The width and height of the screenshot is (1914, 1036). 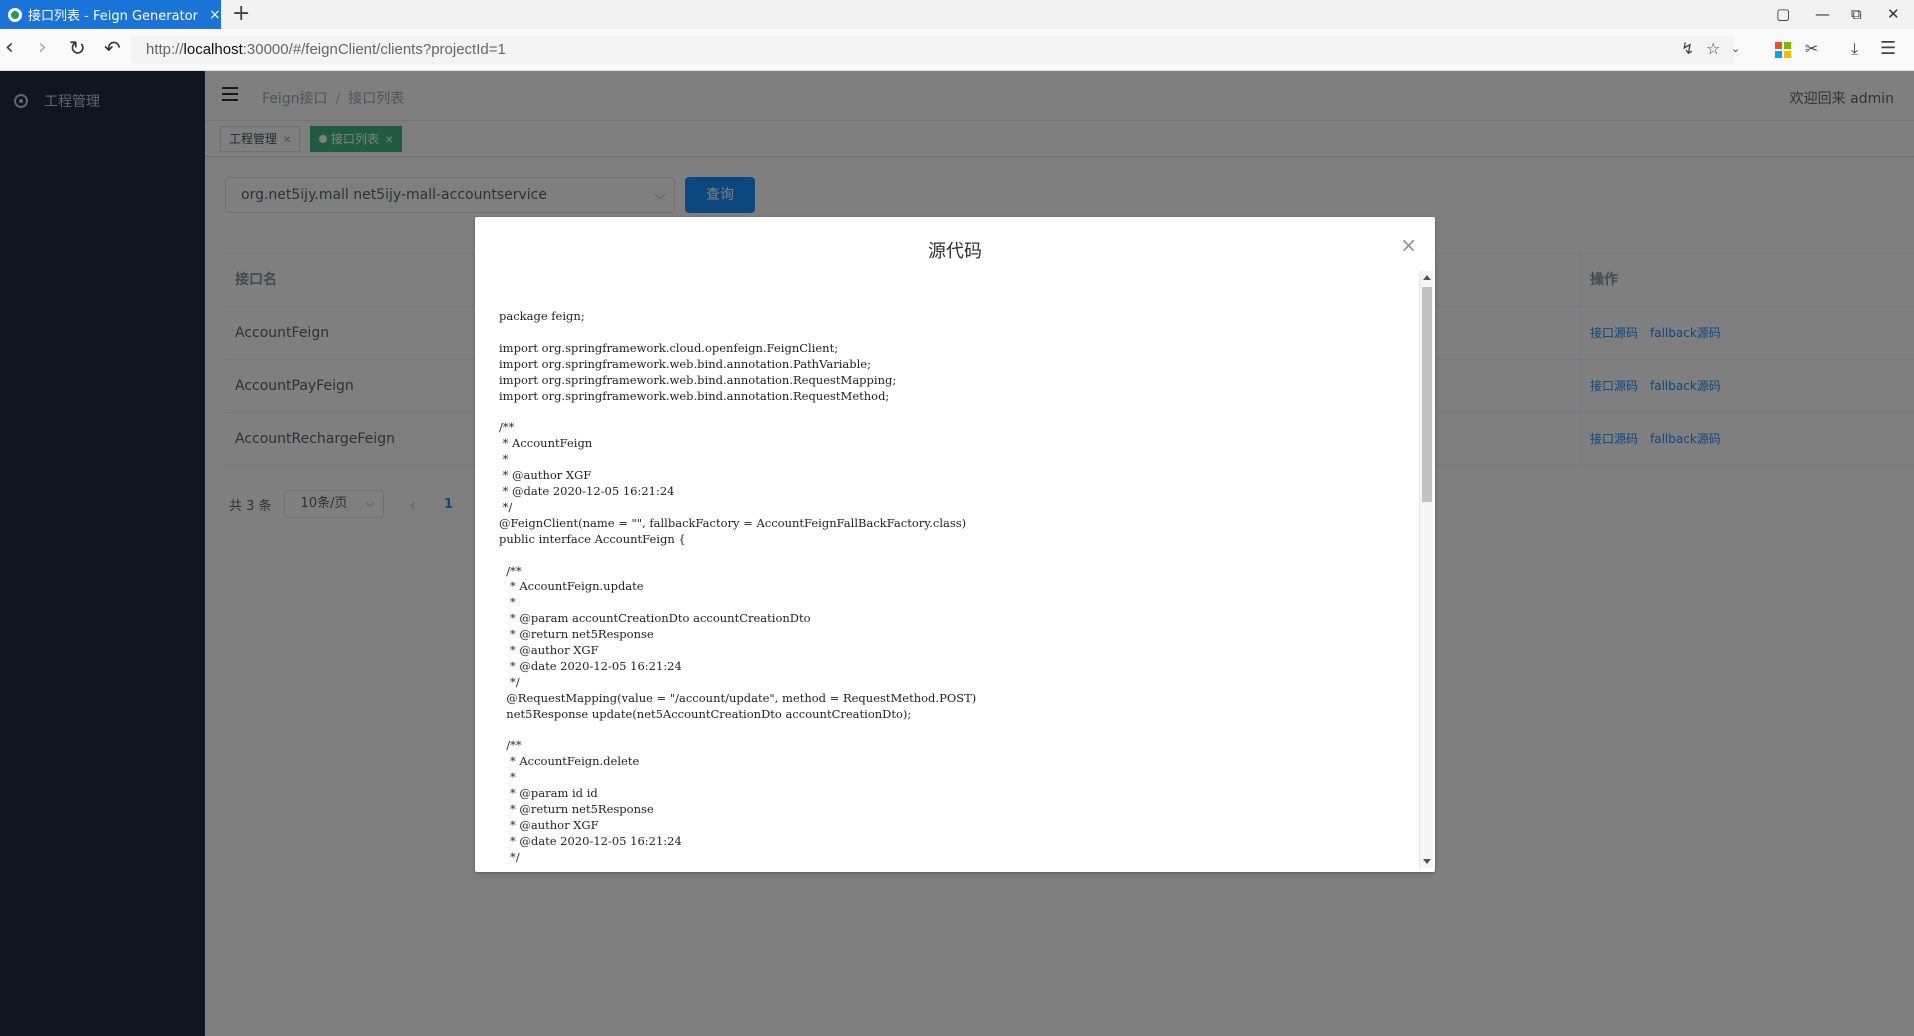 I want to click on browser-tab-strip: 接口列表 - Feign Generator S × + ▢ — ⧉ ✕, so click(x=957, y=14).